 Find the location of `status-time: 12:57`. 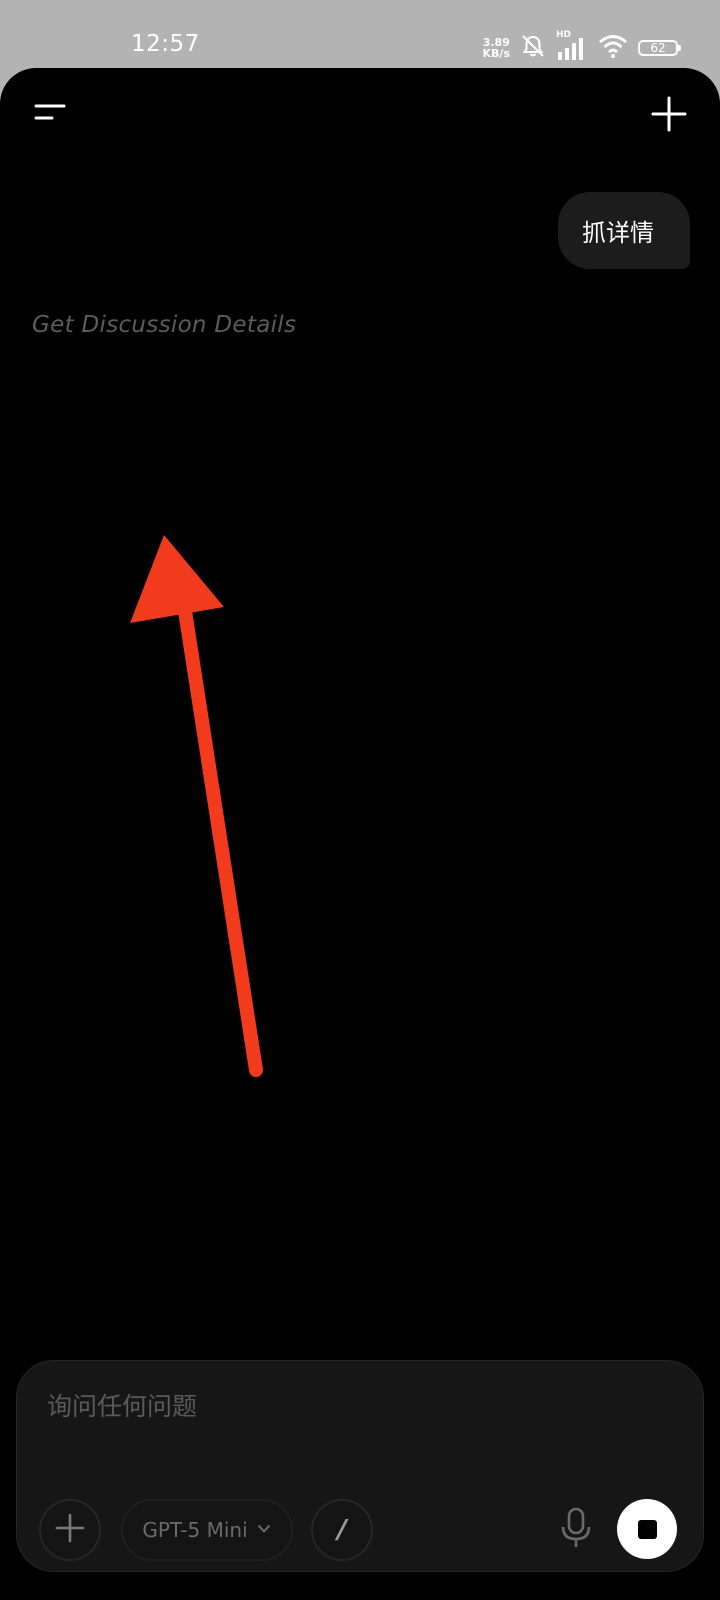

status-time: 12:57 is located at coordinates (165, 44).